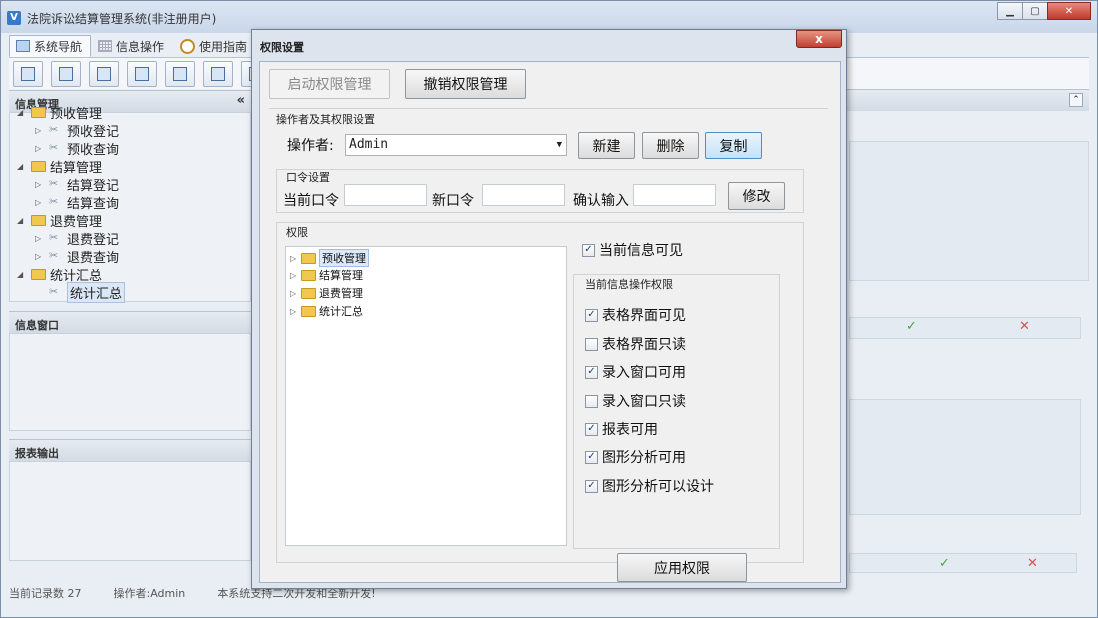  What do you see at coordinates (559, 145) in the screenshot?
I see `chevron-down-icon: ▼` at bounding box center [559, 145].